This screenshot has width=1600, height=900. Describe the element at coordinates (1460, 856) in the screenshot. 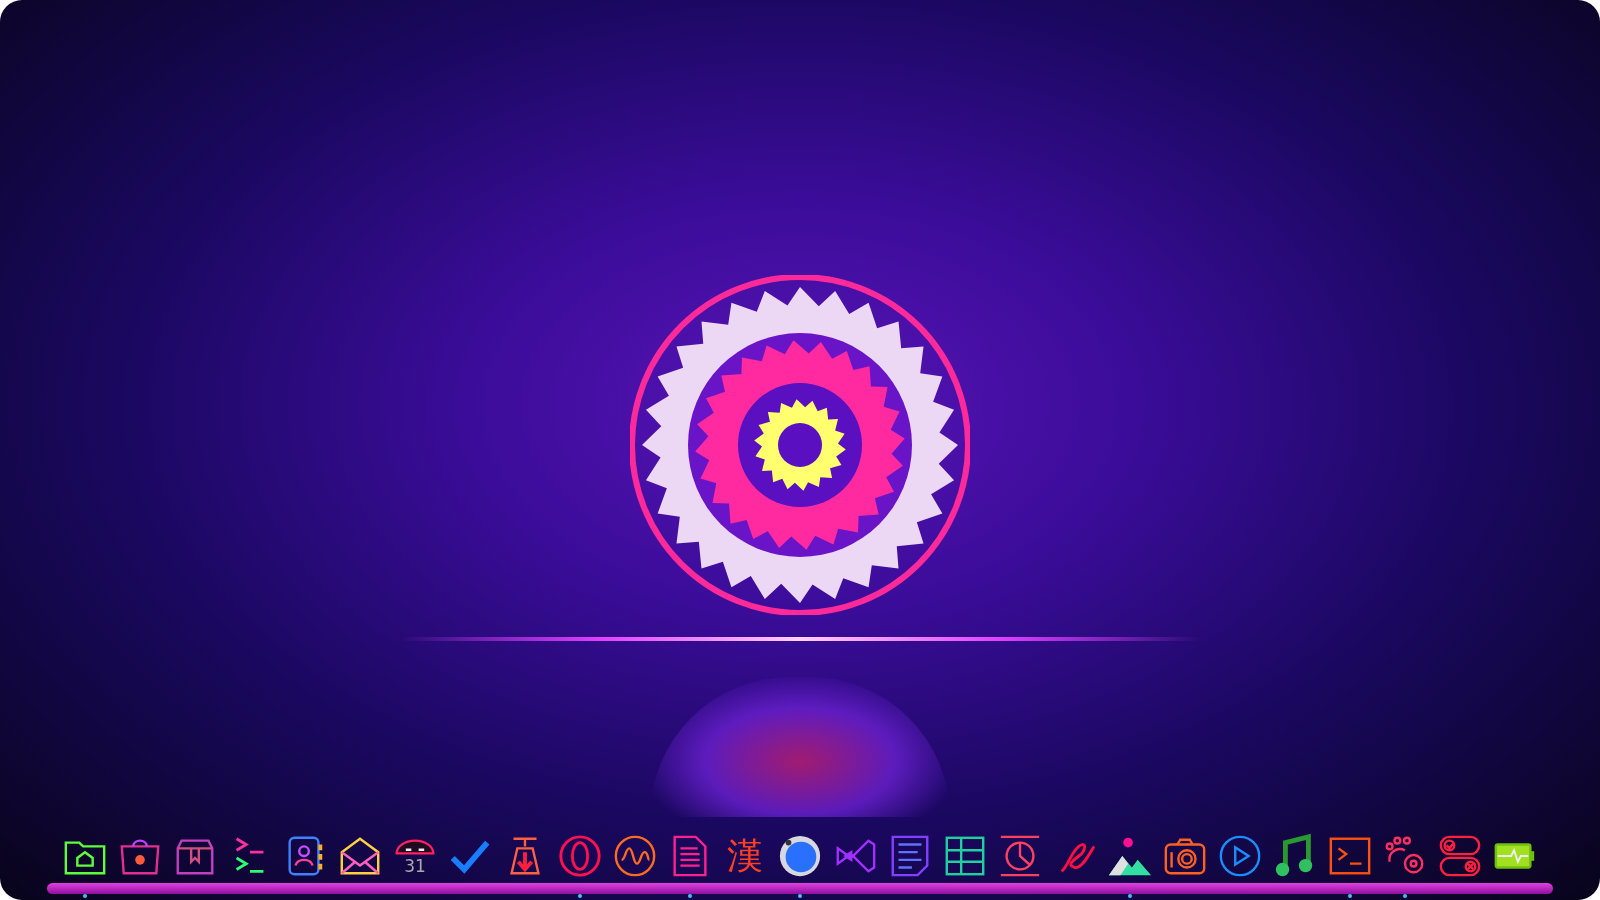

I see `toggle-icon` at that location.